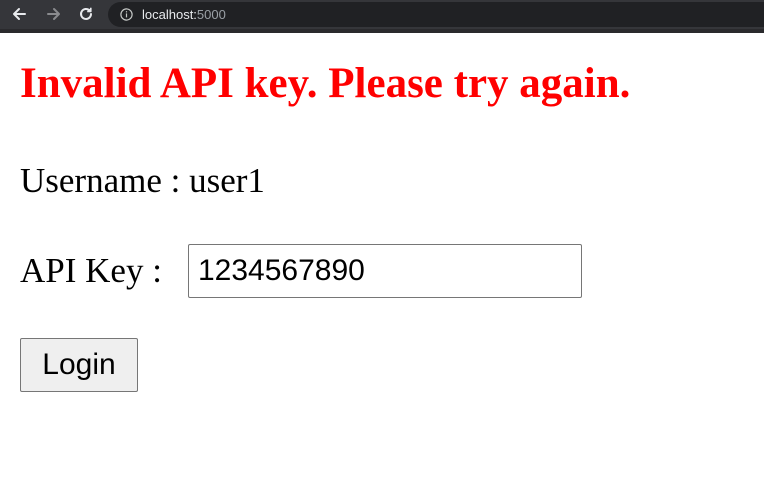 Image resolution: width=764 pixels, height=495 pixels. I want to click on api-key-input, so click(385, 271).